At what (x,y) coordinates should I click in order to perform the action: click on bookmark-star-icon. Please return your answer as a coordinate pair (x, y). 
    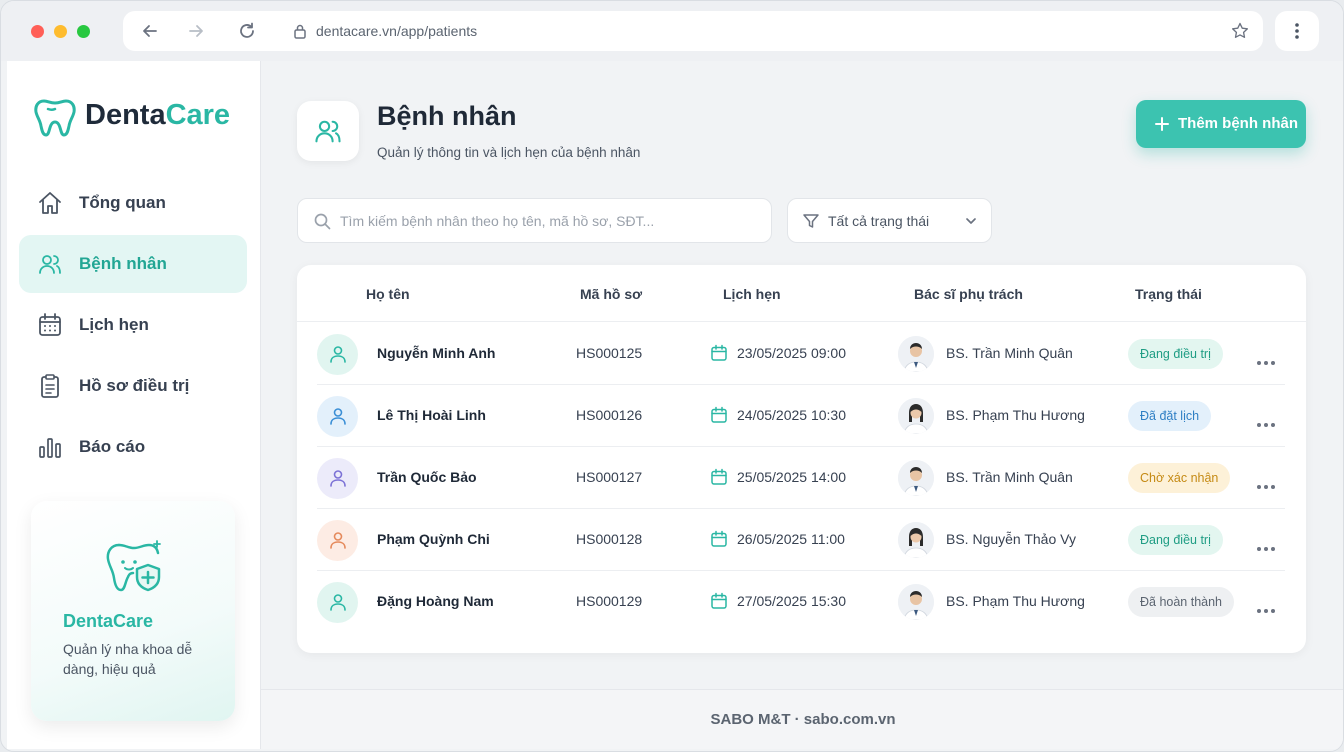
    Looking at the image, I should click on (1240, 31).